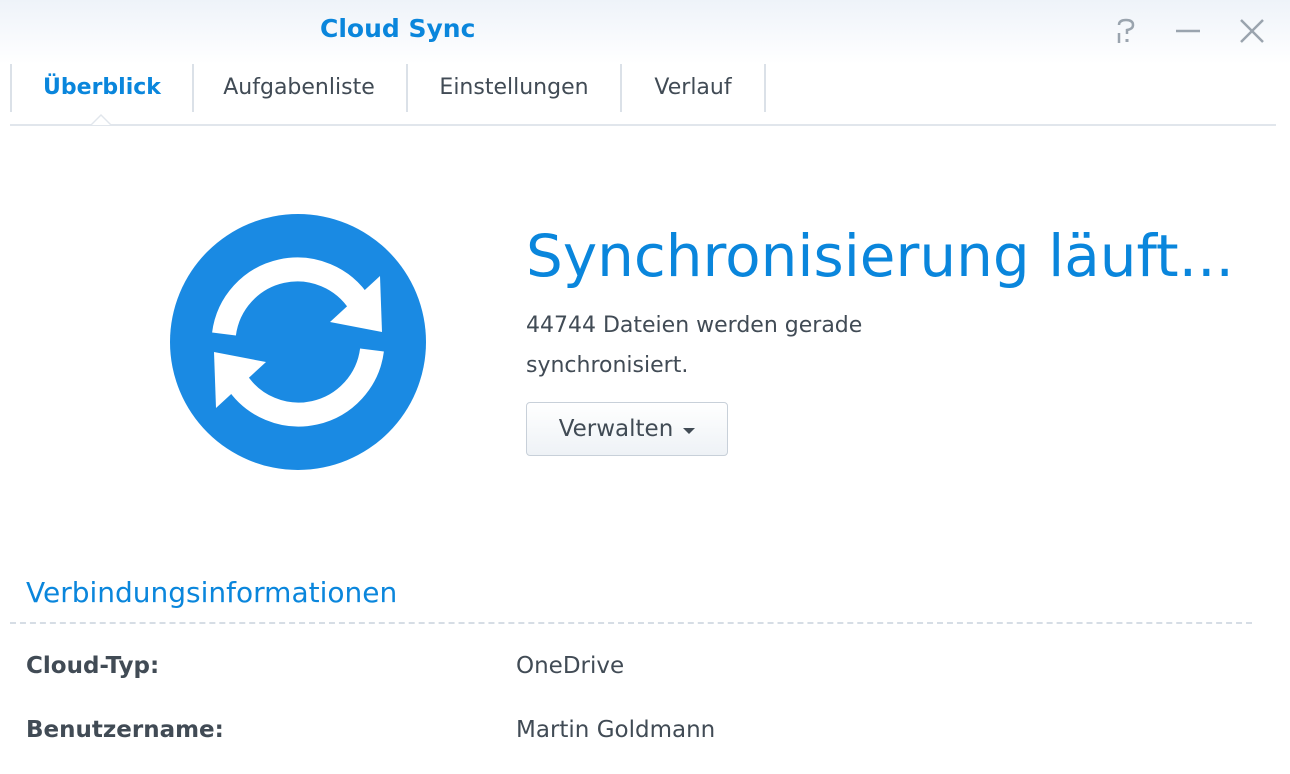 The height and width of the screenshot is (774, 1290). What do you see at coordinates (398, 28) in the screenshot?
I see `app-title: Cloud Sync` at bounding box center [398, 28].